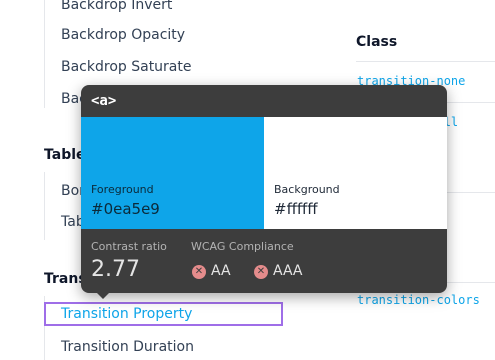 The height and width of the screenshot is (360, 495). What do you see at coordinates (127, 347) in the screenshot?
I see `sidebar-item-transition-duration: Transition Duration` at bounding box center [127, 347].